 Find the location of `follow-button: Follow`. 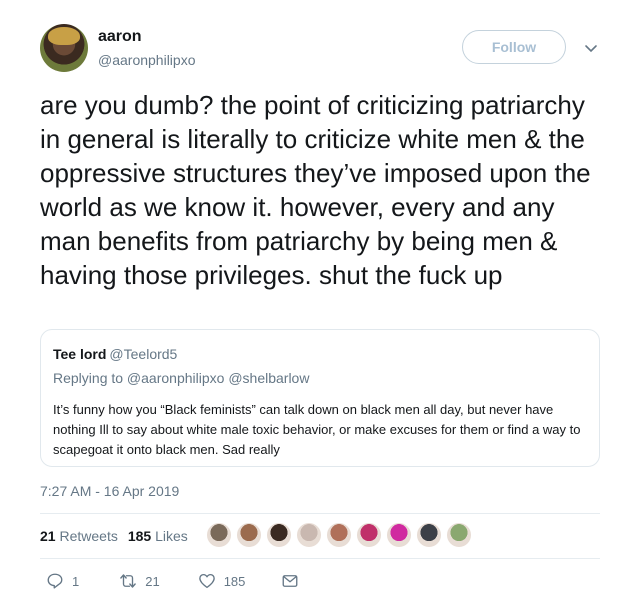

follow-button: Follow is located at coordinates (514, 47).